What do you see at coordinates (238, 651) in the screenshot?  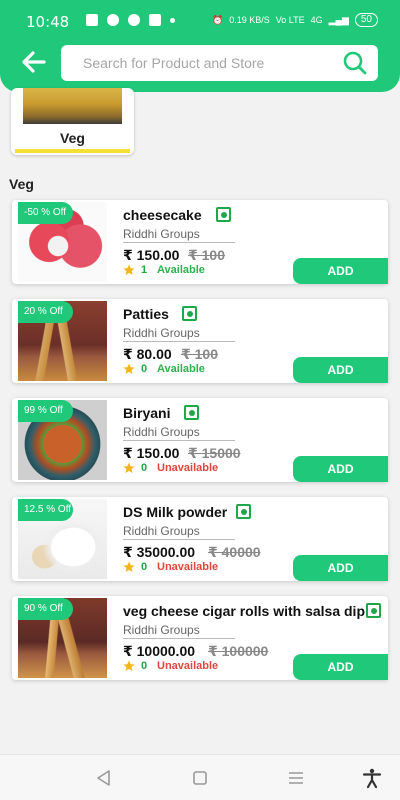 I see `product-mrp: ₹ 100000` at bounding box center [238, 651].